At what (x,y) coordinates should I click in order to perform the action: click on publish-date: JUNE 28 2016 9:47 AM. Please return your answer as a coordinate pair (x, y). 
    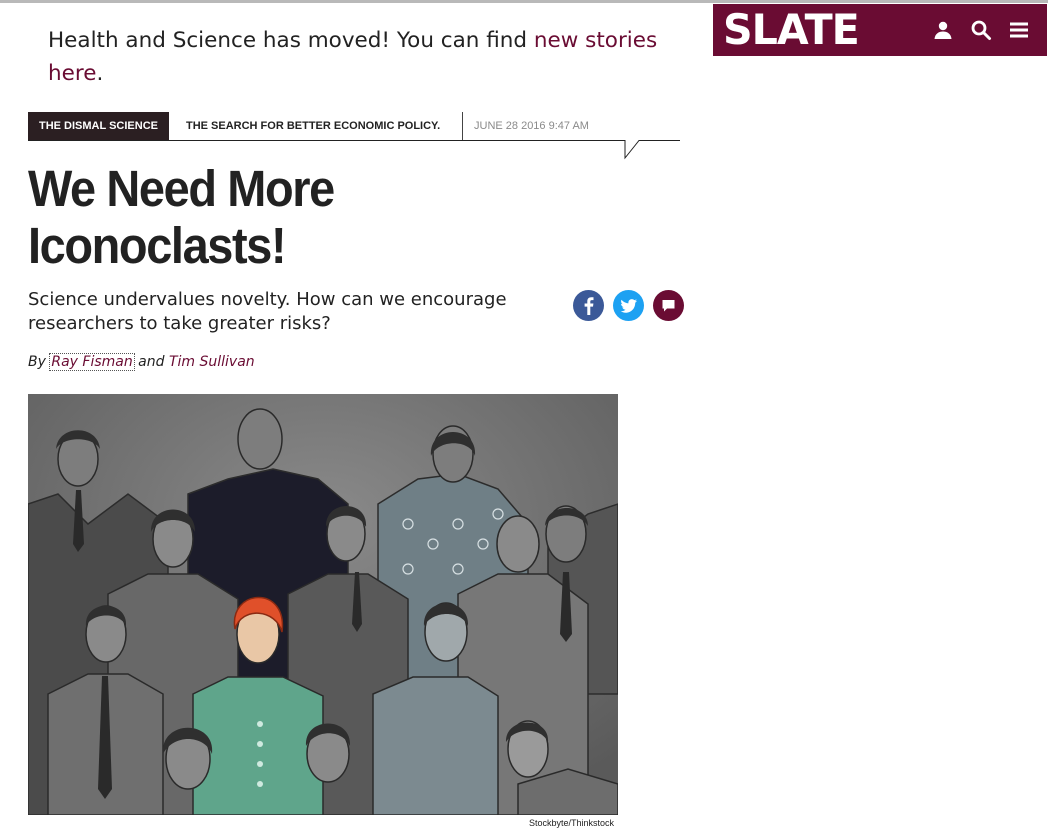
    Looking at the image, I should click on (531, 126).